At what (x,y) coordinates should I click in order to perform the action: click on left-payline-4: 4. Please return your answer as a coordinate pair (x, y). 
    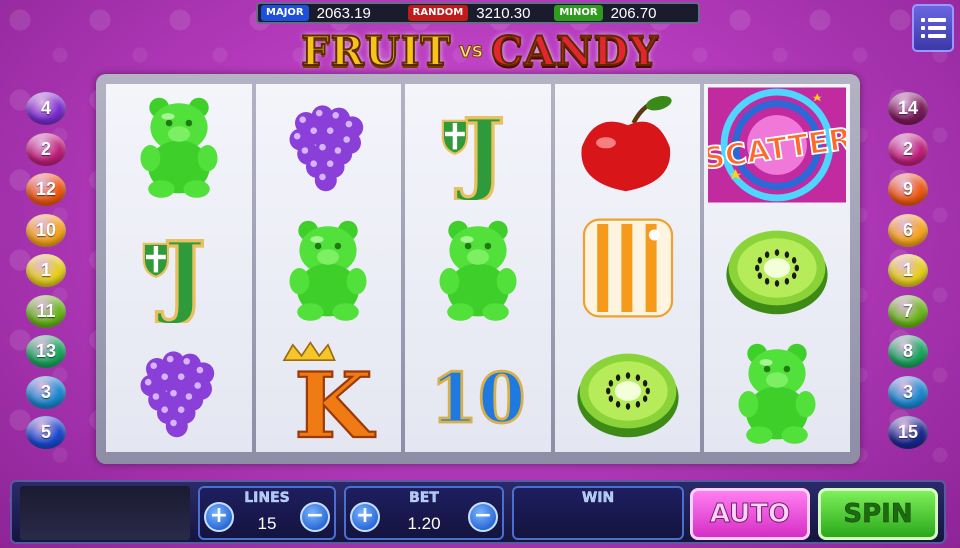
    Looking at the image, I should click on (46, 108).